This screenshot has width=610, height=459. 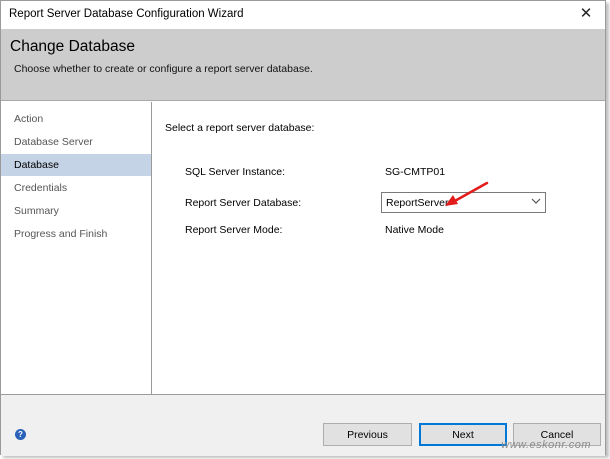 What do you see at coordinates (76, 188) in the screenshot?
I see `sidebar-item-credentials: Credentials` at bounding box center [76, 188].